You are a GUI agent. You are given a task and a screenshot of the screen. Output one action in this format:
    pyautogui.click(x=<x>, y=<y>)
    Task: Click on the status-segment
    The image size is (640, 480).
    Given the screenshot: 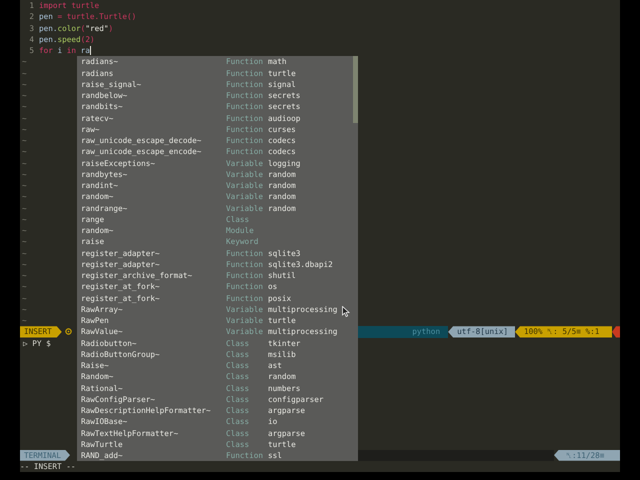 What is the action you would take?
    pyautogui.click(x=616, y=332)
    